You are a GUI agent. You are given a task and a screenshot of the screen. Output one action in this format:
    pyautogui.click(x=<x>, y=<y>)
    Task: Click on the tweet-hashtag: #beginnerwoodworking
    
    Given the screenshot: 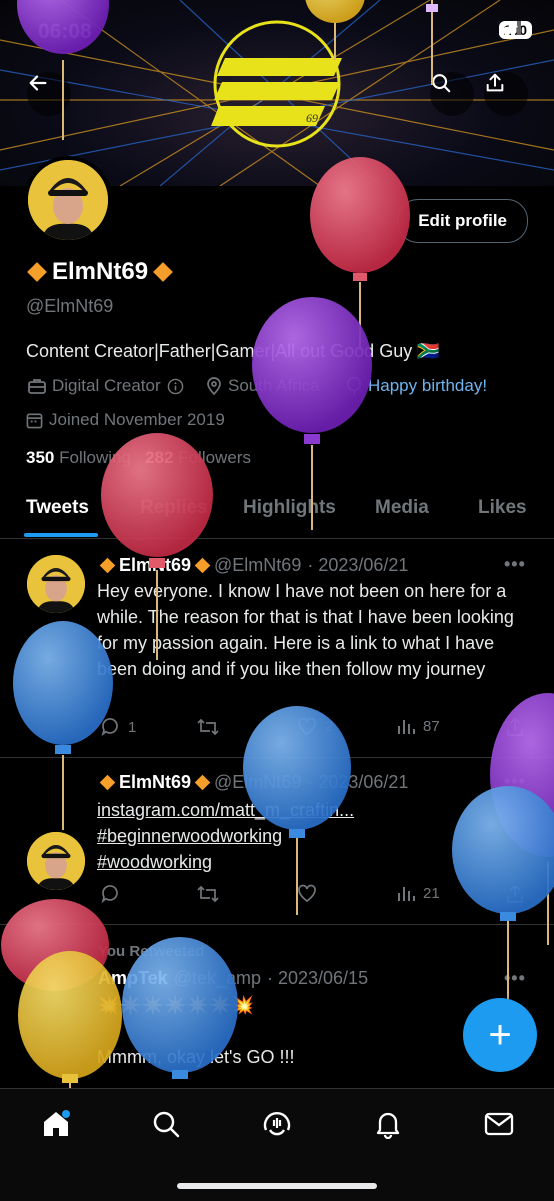 What is the action you would take?
    pyautogui.click(x=189, y=836)
    